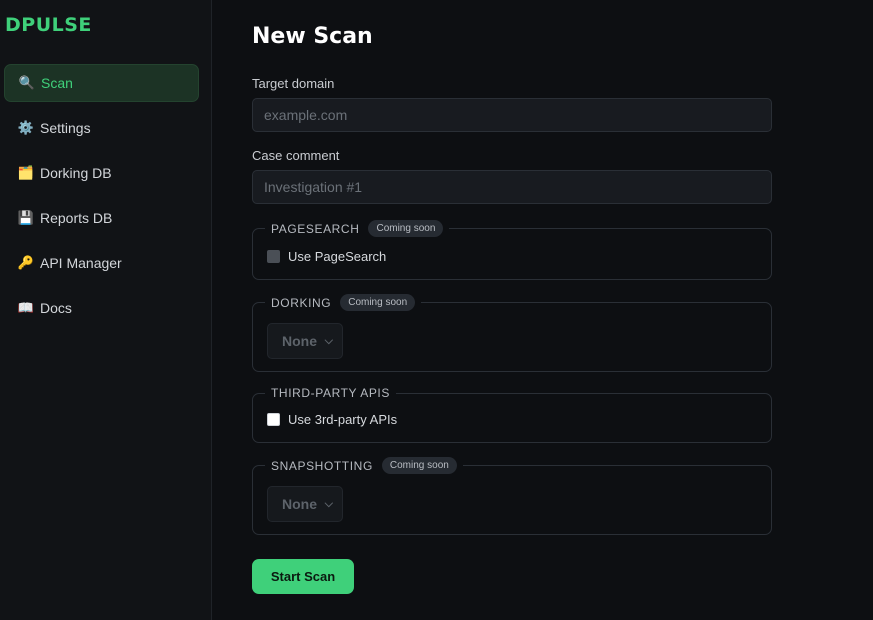  I want to click on third-party-apis-title: THIRD-PARTY APIS, so click(330, 393).